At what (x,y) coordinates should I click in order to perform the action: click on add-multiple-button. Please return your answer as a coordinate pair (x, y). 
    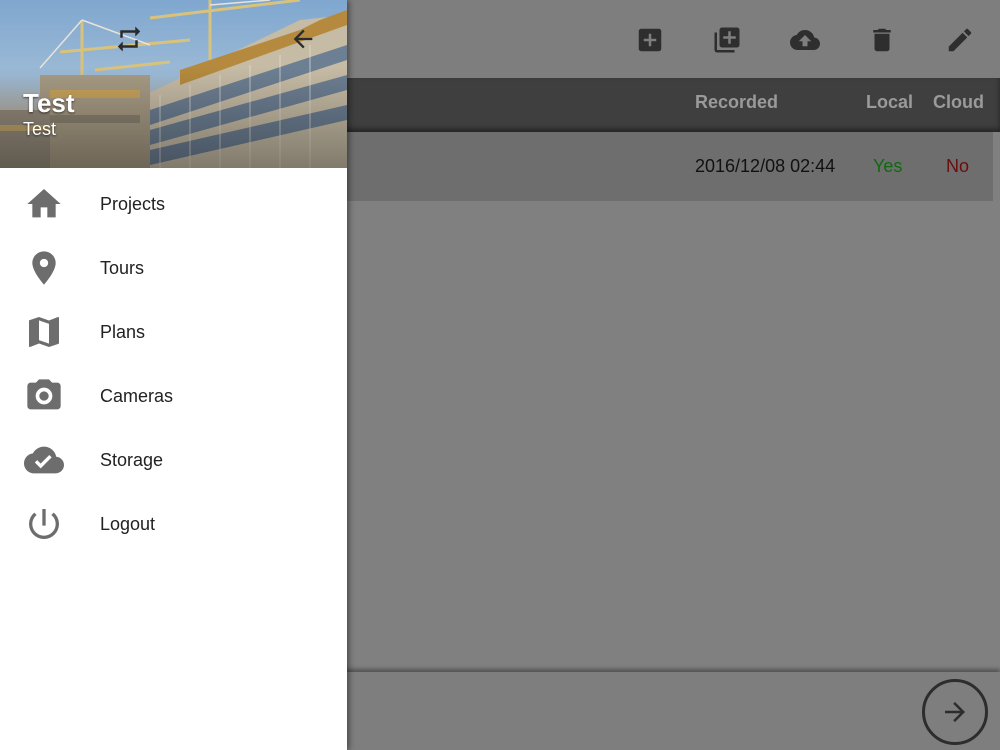
    Looking at the image, I should click on (727, 40).